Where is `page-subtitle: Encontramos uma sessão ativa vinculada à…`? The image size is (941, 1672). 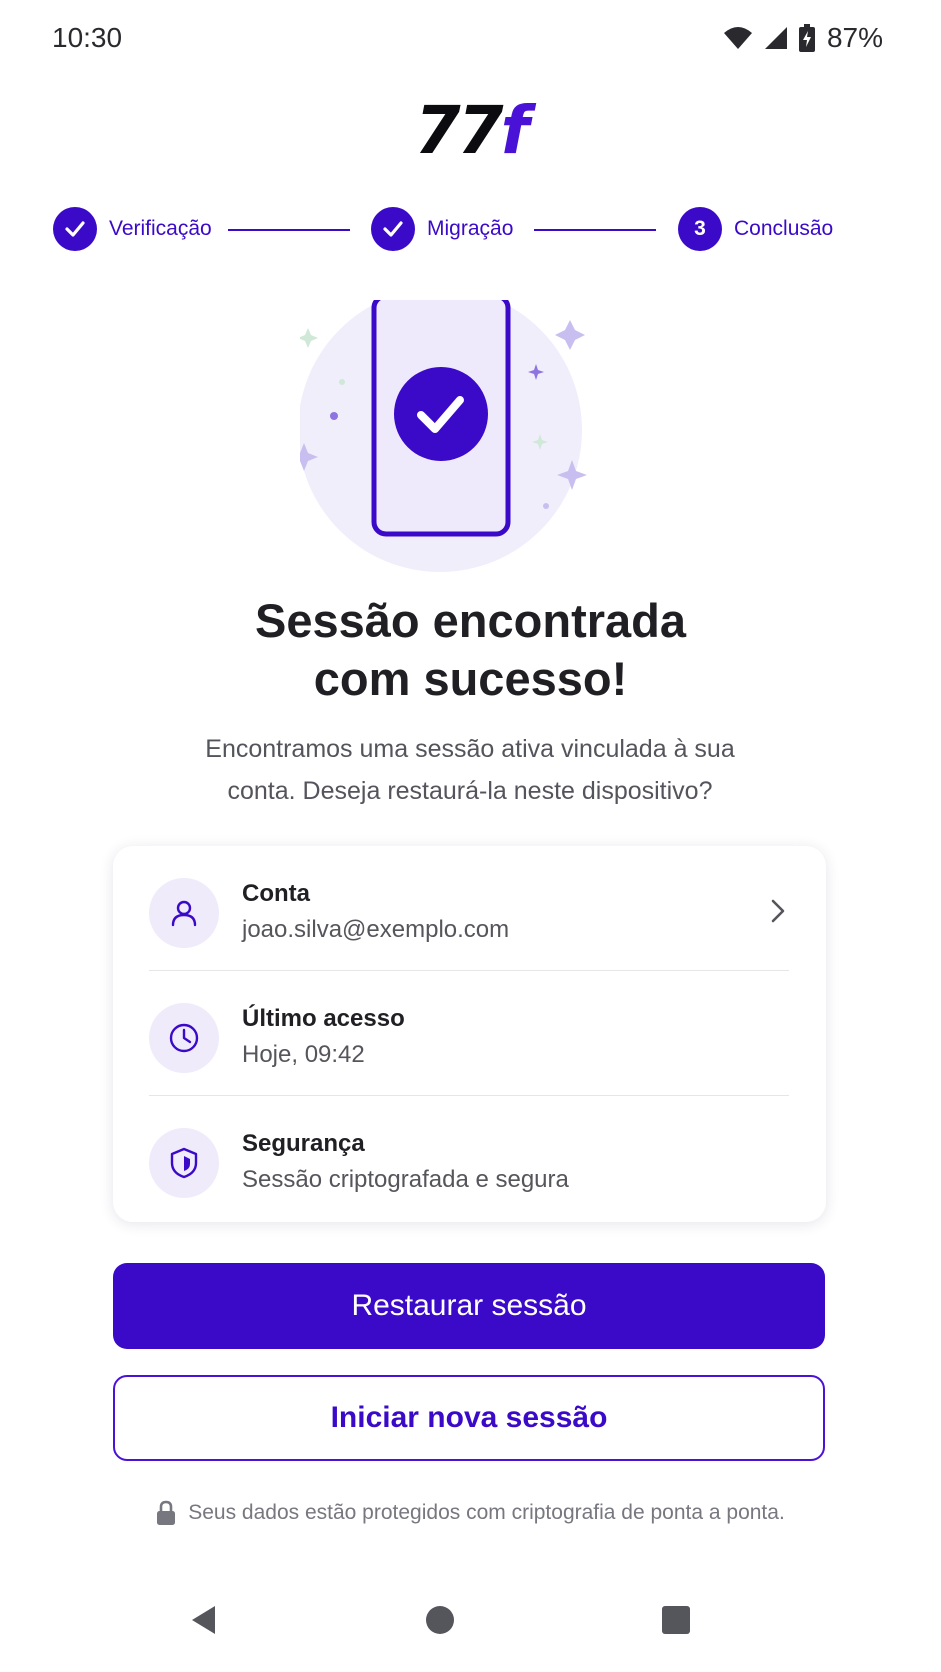 page-subtitle: Encontramos uma sessão ativa vinculada à… is located at coordinates (470, 770).